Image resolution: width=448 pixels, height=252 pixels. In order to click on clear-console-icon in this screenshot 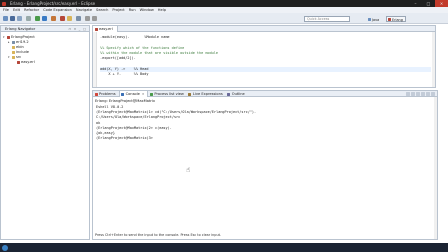, I will do `click(408, 94)`.